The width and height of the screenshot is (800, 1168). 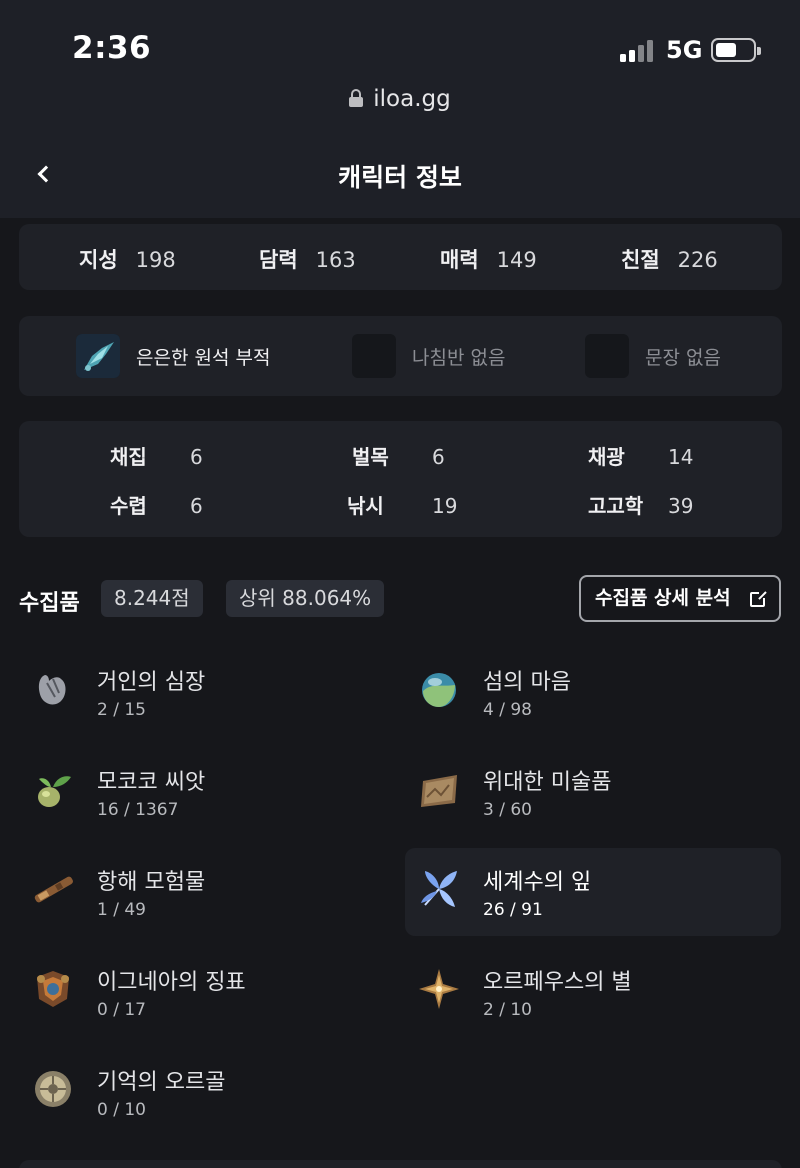 I want to click on lock-icon, so click(x=356, y=98).